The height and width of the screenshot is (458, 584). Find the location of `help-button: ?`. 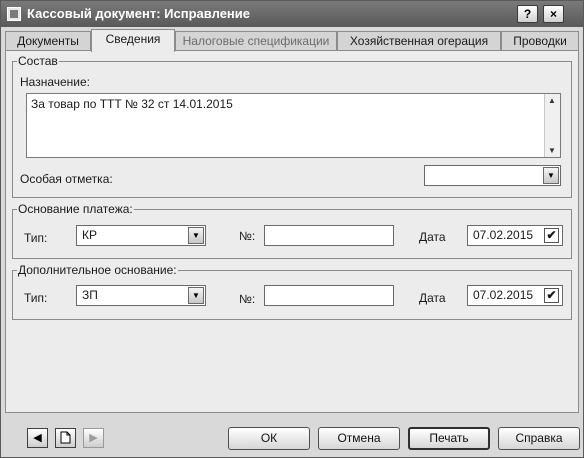

help-button: ? is located at coordinates (527, 14).